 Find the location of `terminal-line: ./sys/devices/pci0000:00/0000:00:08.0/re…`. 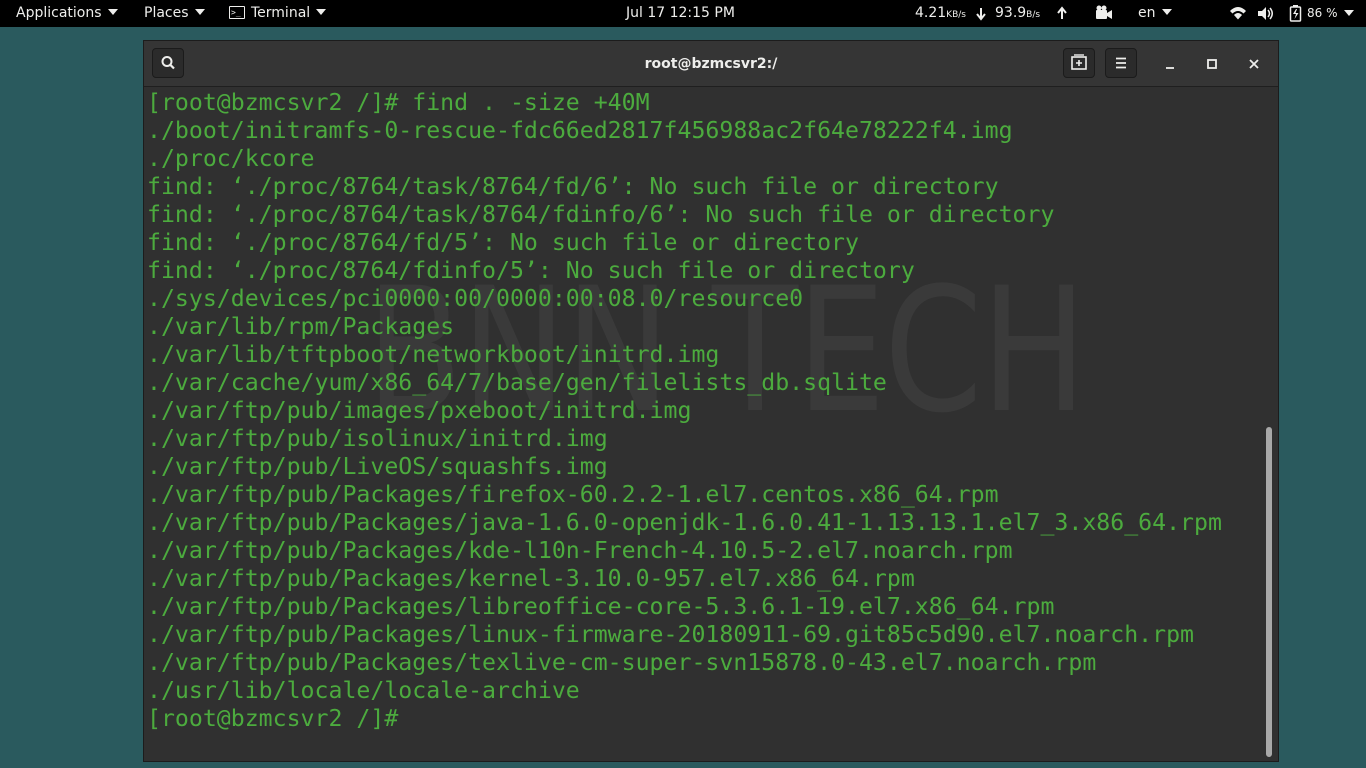

terminal-line: ./sys/devices/pci0000:00/0000:00:08.0/re… is located at coordinates (475, 298).